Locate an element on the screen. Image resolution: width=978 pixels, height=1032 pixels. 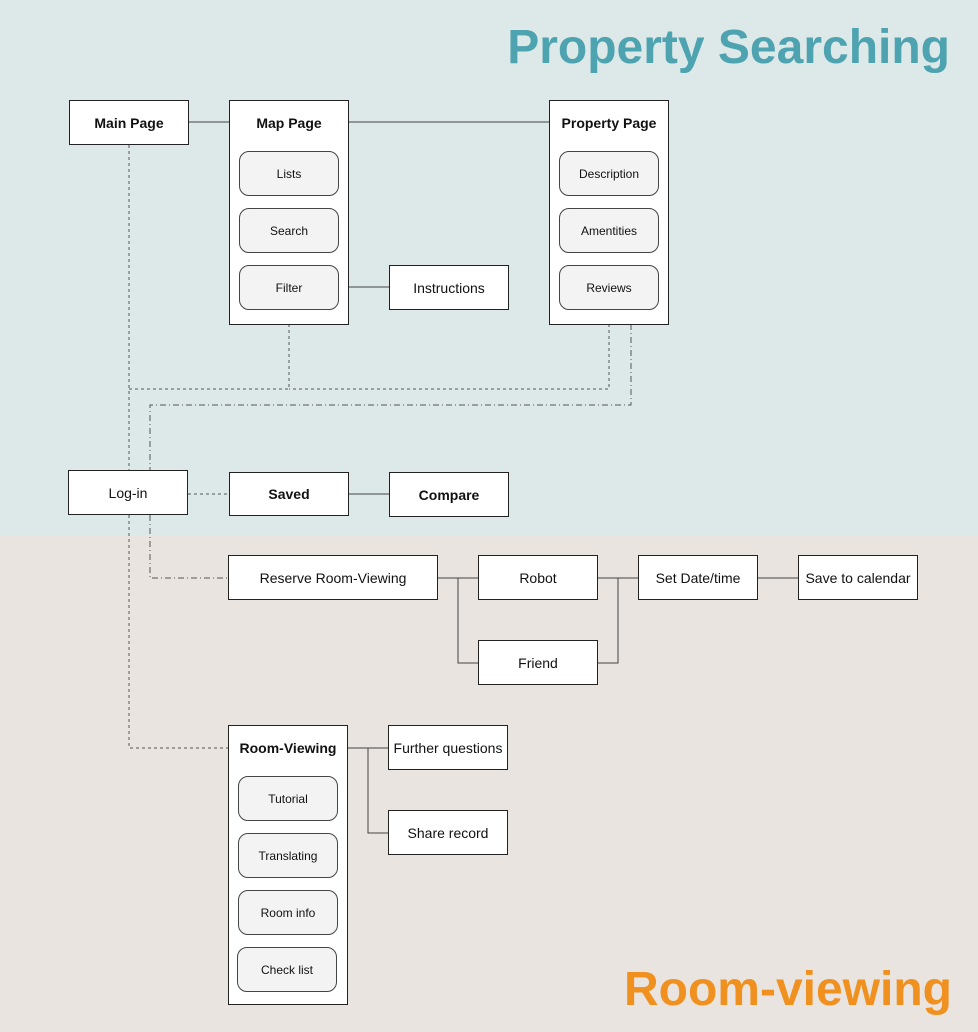
filter-item: Filter is located at coordinates (289, 287).